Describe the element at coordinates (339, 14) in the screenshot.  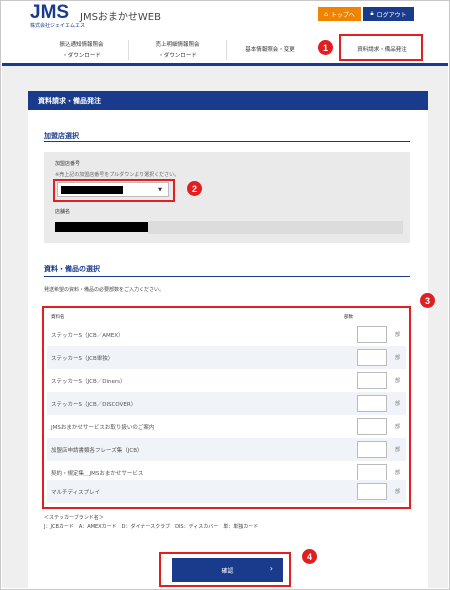
I see `top-button: ⌂ トップへ` at that location.